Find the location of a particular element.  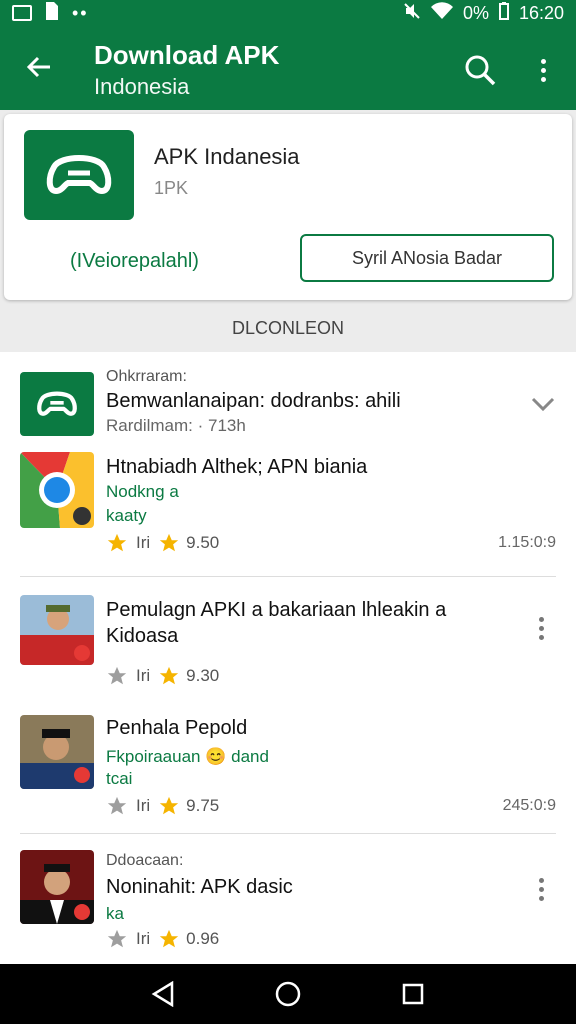

page-title: Download APK is located at coordinates (187, 55).